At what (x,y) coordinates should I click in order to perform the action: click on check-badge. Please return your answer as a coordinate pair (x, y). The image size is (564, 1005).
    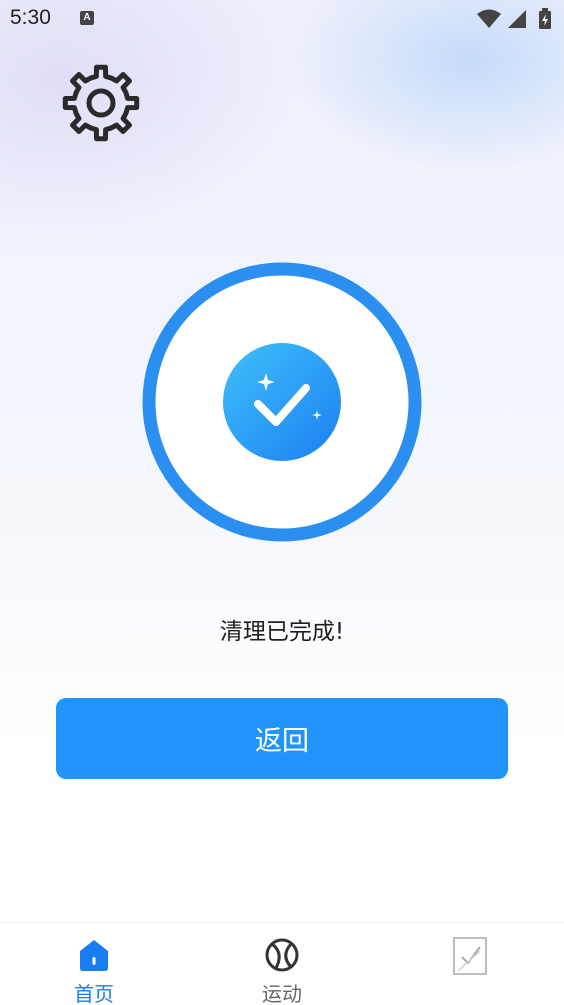
    Looking at the image, I should click on (282, 402).